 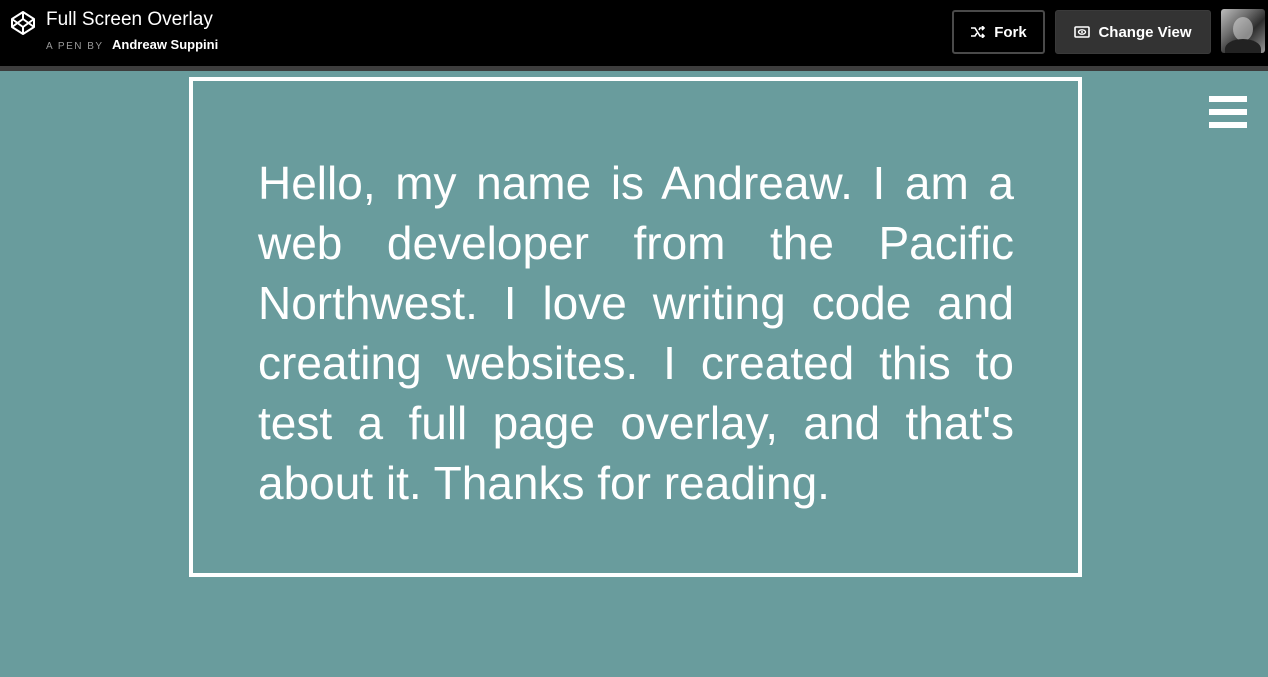 I want to click on fork-button: Fork, so click(x=998, y=32).